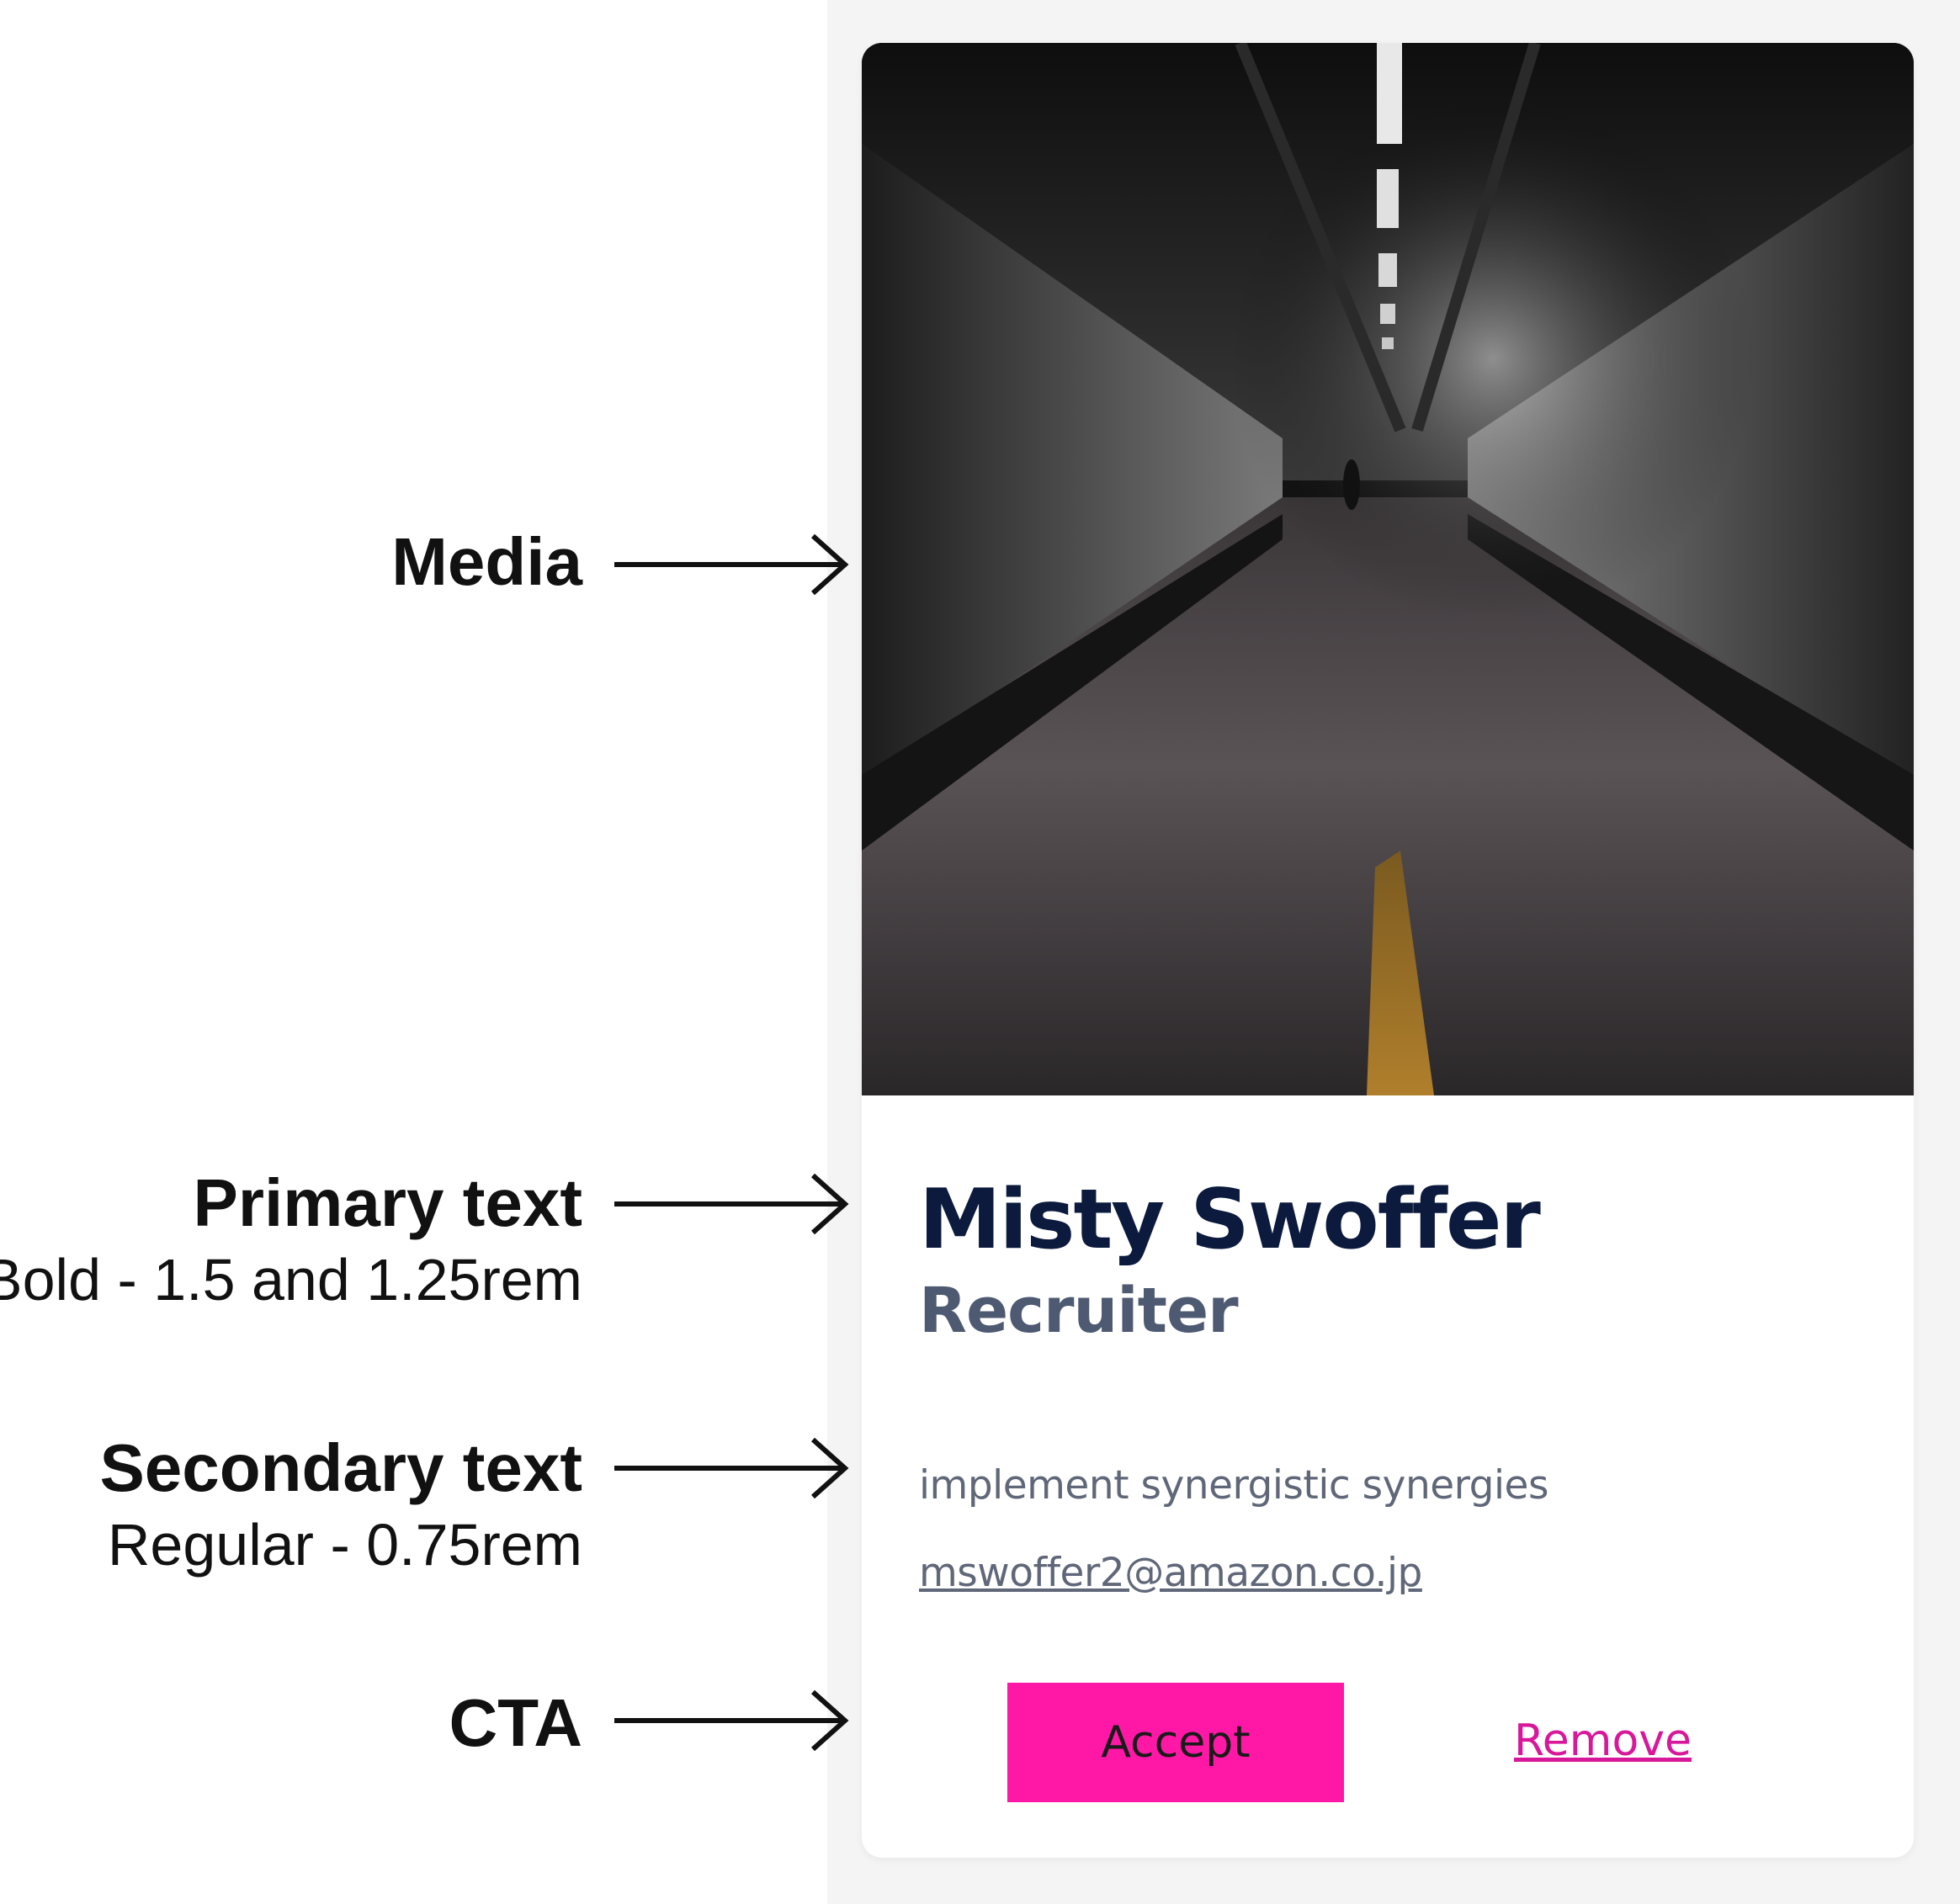 This screenshot has width=1960, height=1904. I want to click on accept-button: Accept, so click(1175, 1742).